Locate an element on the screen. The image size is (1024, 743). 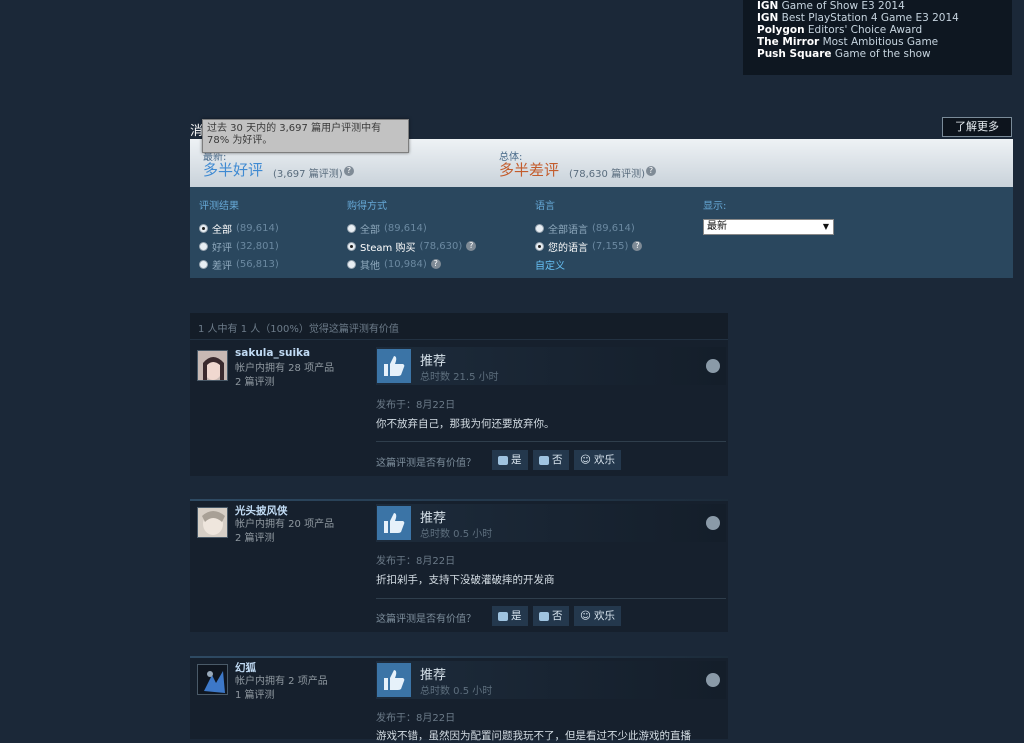
reviewer-products: 帐户内拥有 28 项产品 is located at coordinates (284, 369).